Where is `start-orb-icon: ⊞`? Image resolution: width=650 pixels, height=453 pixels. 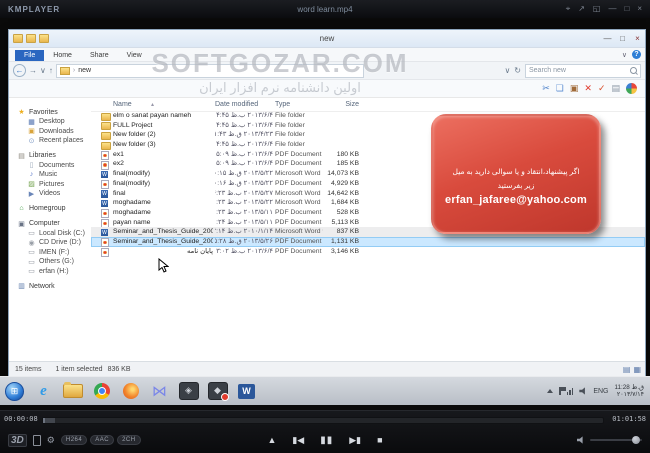 start-orb-icon: ⊞ is located at coordinates (14, 391).